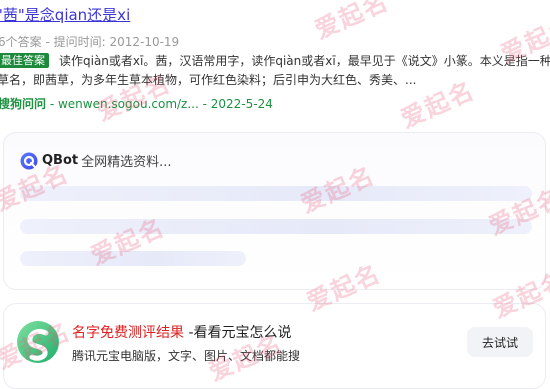 The height and width of the screenshot is (389, 550). Describe the element at coordinates (186, 356) in the screenshot. I see `ad-description: 腾讯元宝电脑版，文字、图片、文档都能搜` at that location.